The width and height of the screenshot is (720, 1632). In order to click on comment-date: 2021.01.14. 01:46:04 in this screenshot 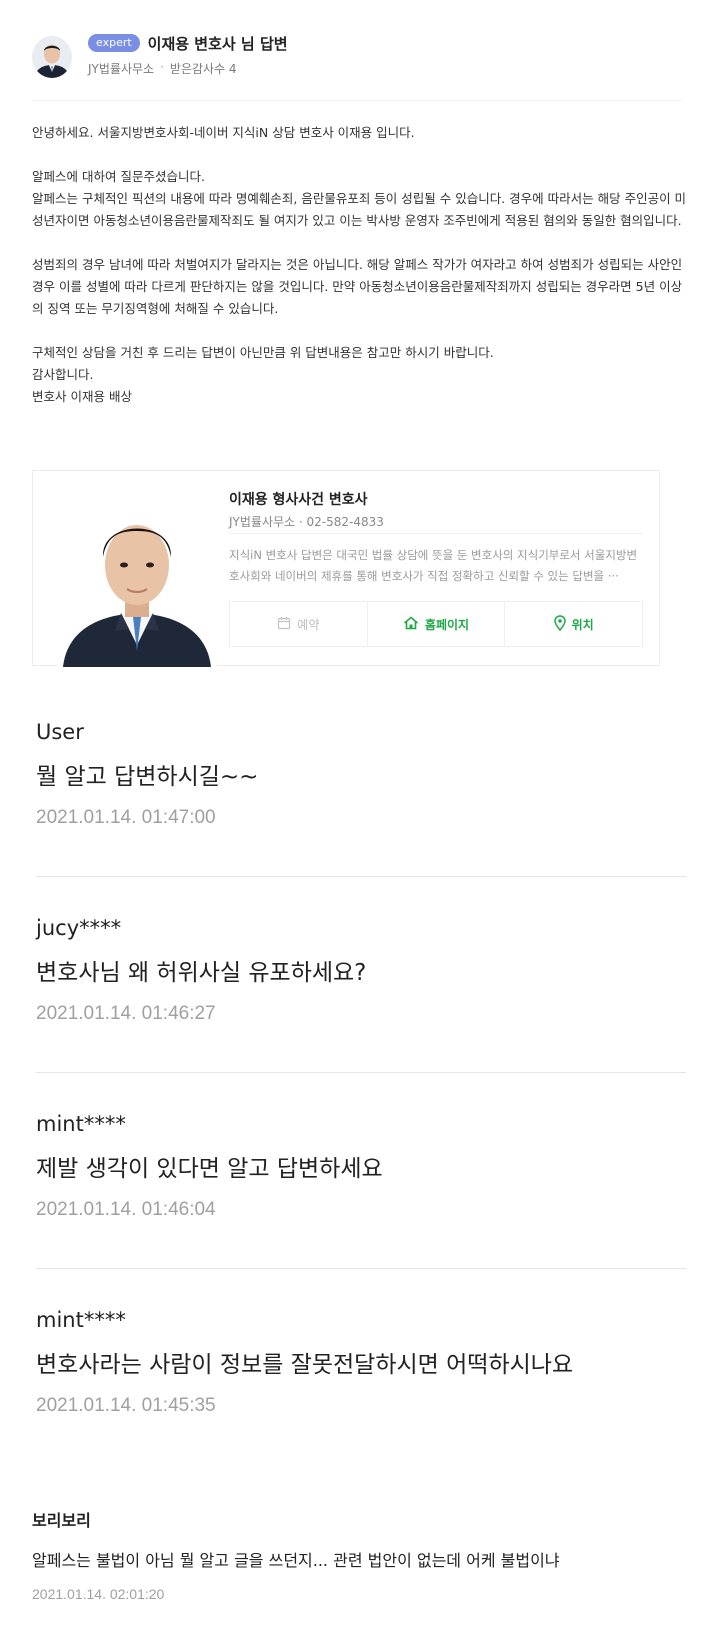, I will do `click(126, 1209)`.